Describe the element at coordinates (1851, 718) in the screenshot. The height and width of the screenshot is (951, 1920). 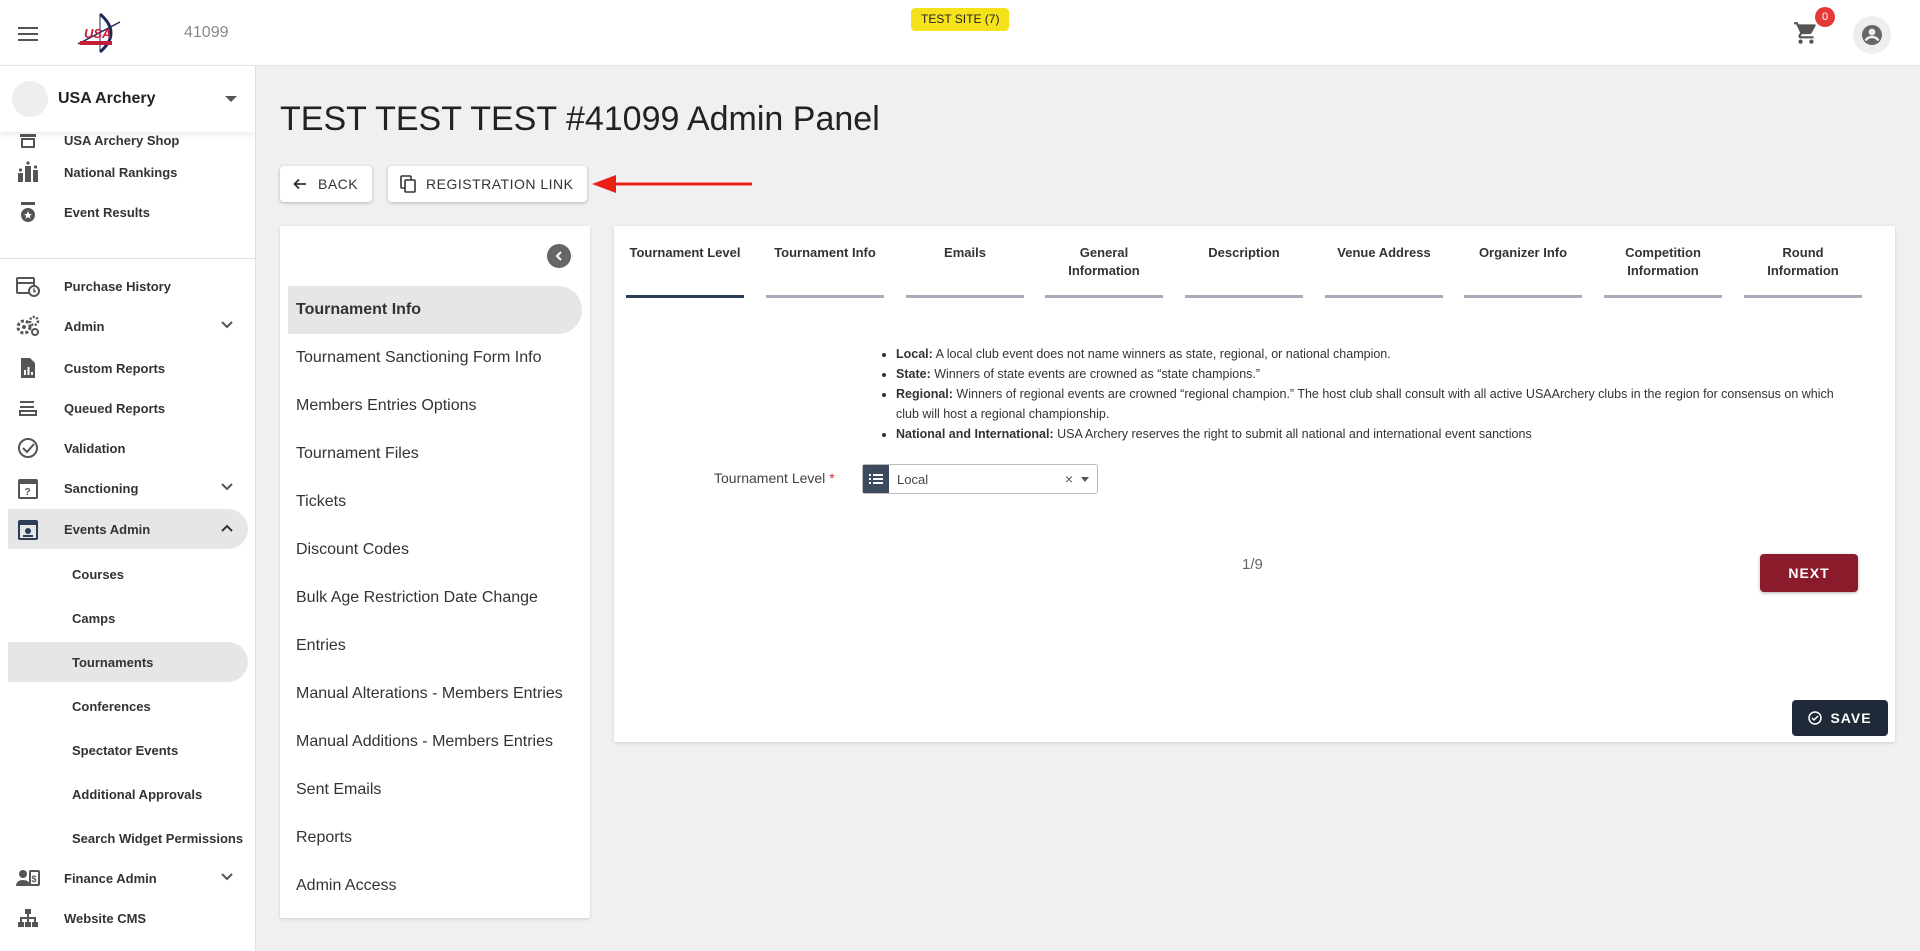
I see `save-label: SAVE` at that location.